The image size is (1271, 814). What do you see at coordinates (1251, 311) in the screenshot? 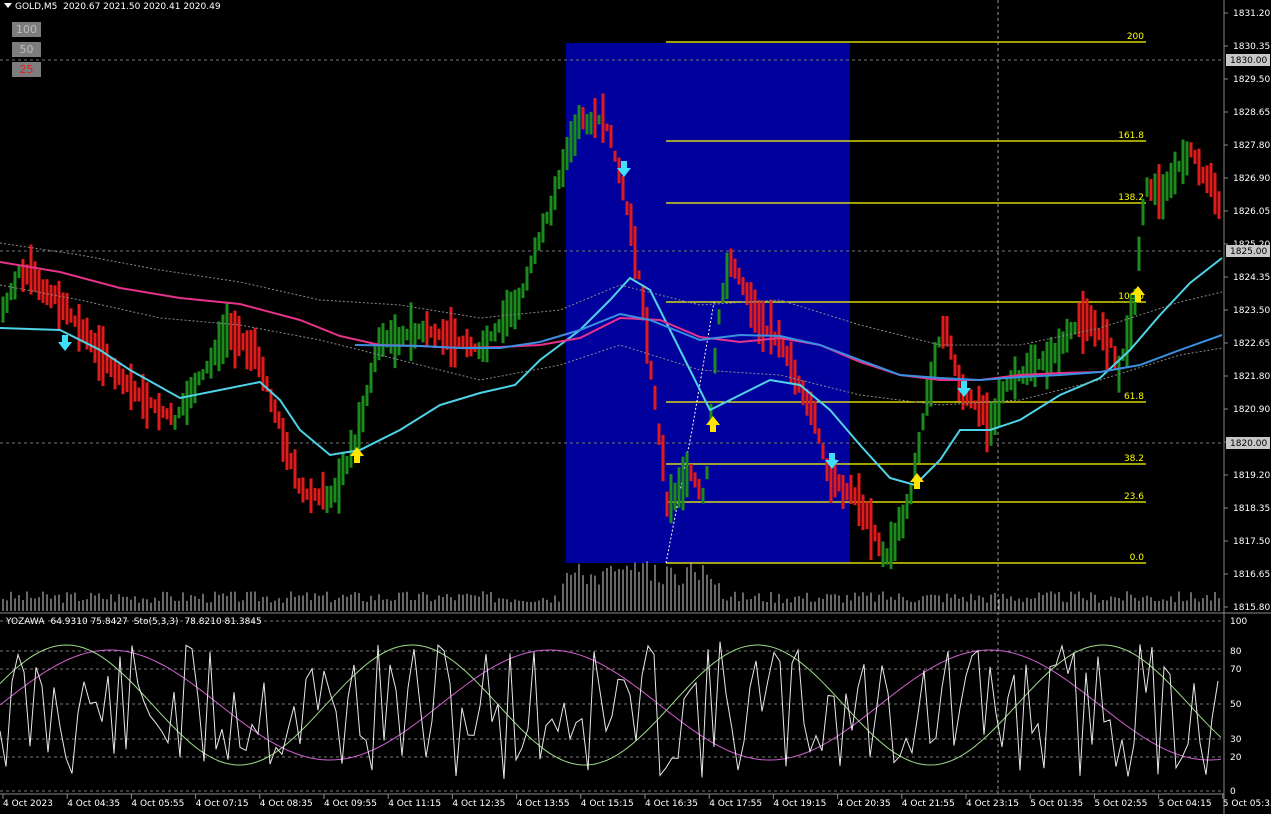
I see `price-axis-label: 1823.50` at bounding box center [1251, 311].